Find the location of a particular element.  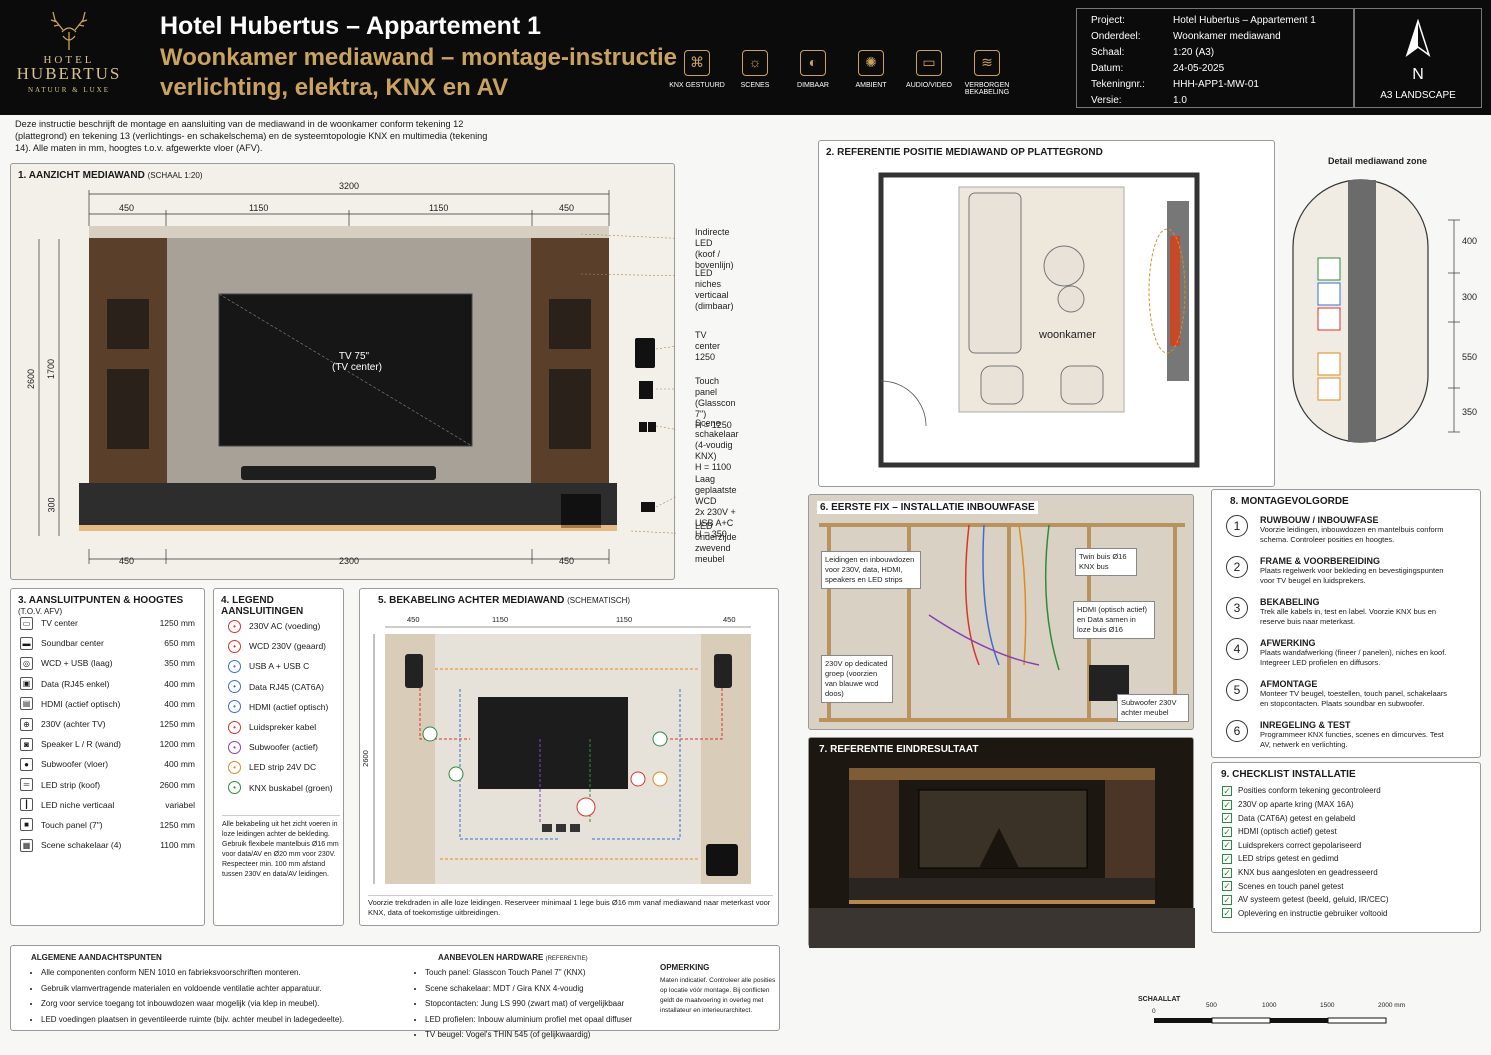

checklist-item: ✓ 230V op aparte kring (MAX 16A) is located at coordinates (1288, 805).